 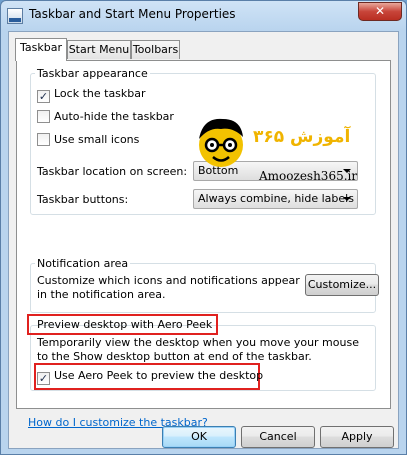 I want to click on ok-button: OK, so click(x=199, y=437).